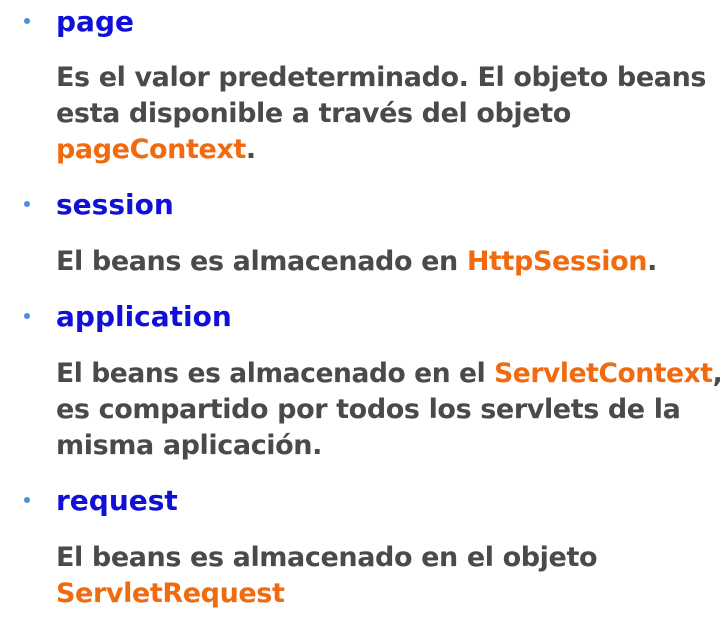  What do you see at coordinates (313, 113) in the screenshot?
I see `line-text: esta disponible a través del objeto` at bounding box center [313, 113].